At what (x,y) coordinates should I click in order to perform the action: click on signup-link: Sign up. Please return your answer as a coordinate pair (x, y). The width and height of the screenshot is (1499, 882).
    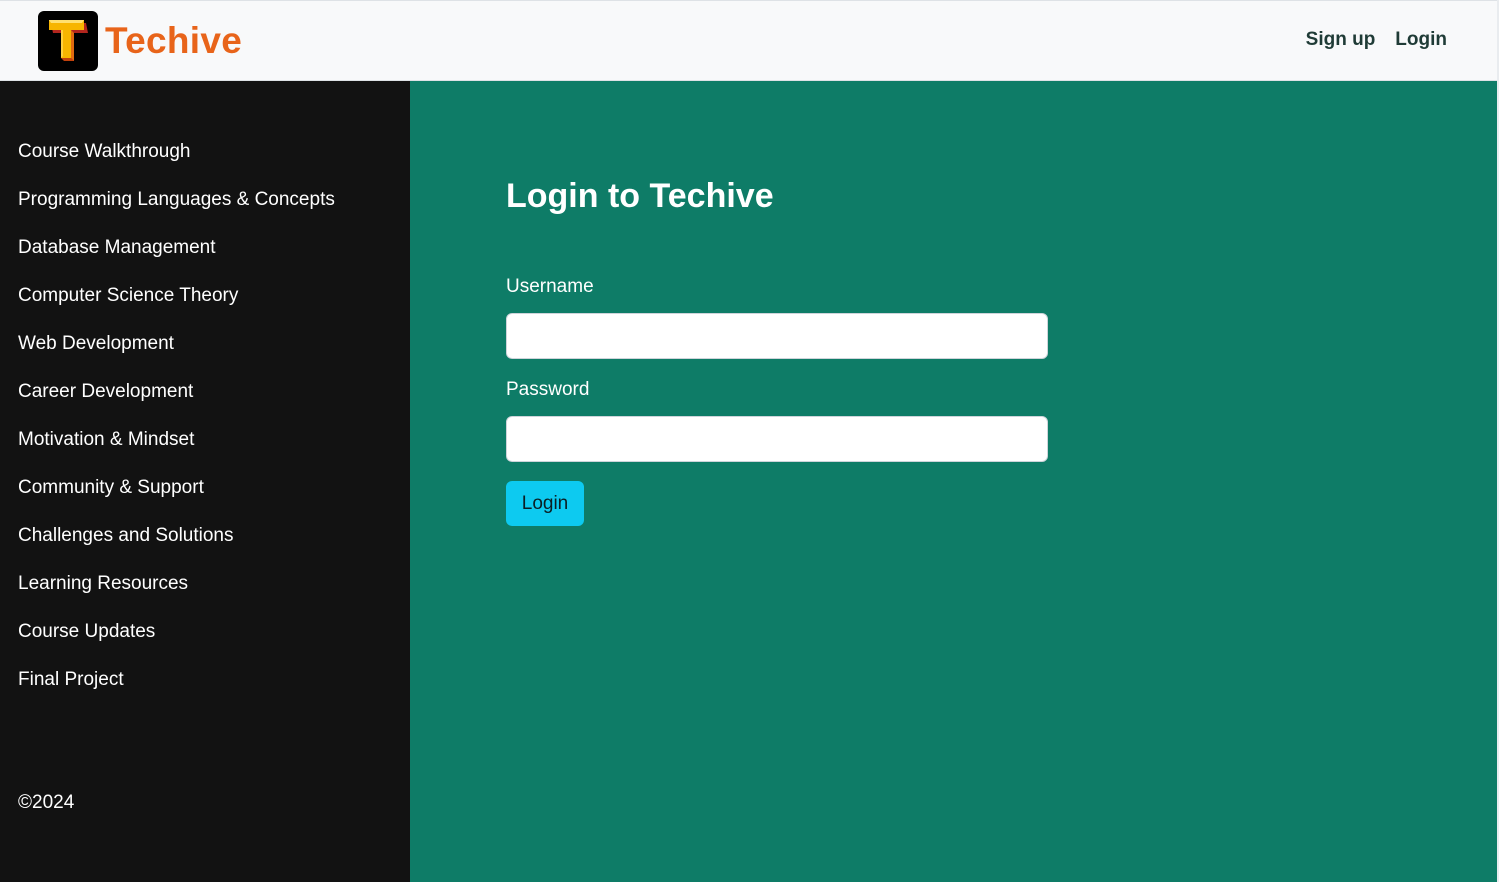
    Looking at the image, I should click on (1341, 40).